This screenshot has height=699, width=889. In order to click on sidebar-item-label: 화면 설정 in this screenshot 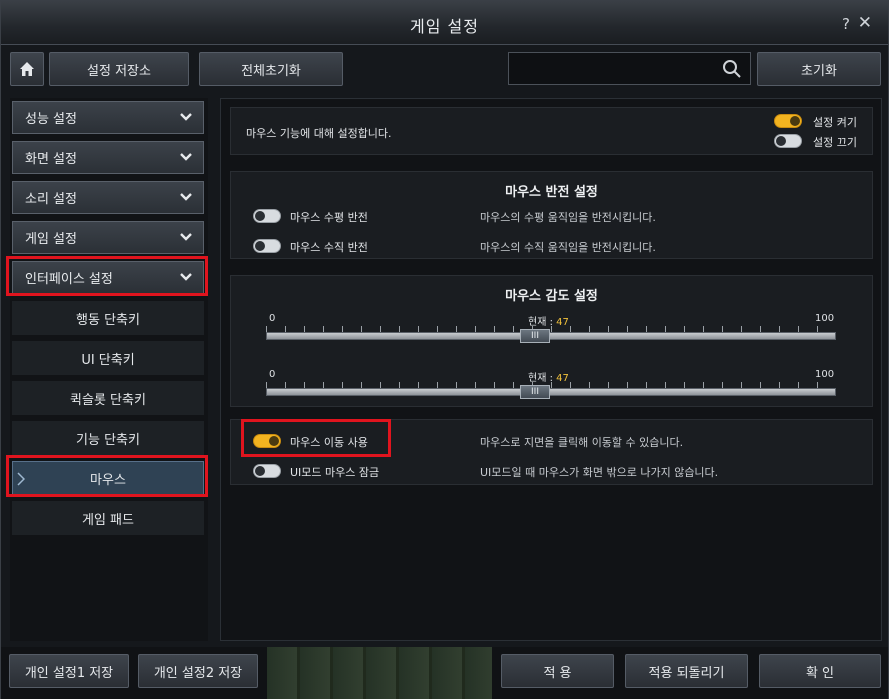, I will do `click(51, 159)`.